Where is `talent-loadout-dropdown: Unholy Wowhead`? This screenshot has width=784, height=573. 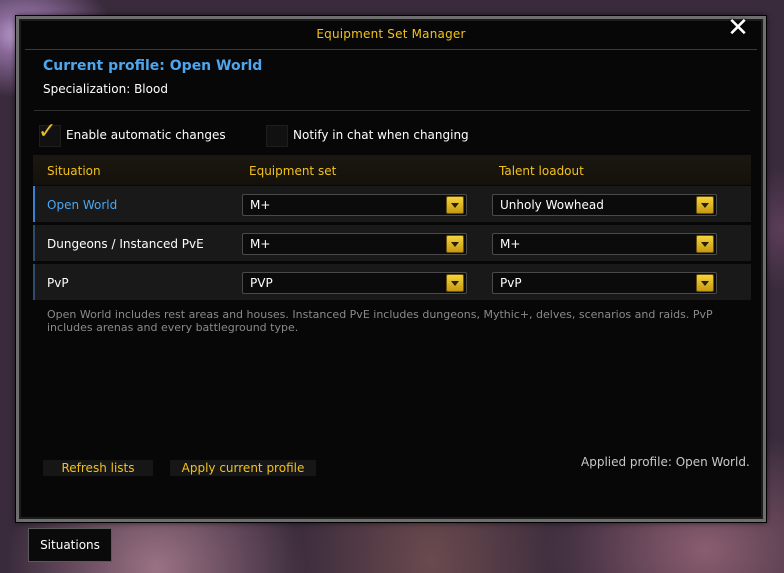 talent-loadout-dropdown: Unholy Wowhead is located at coordinates (604, 205).